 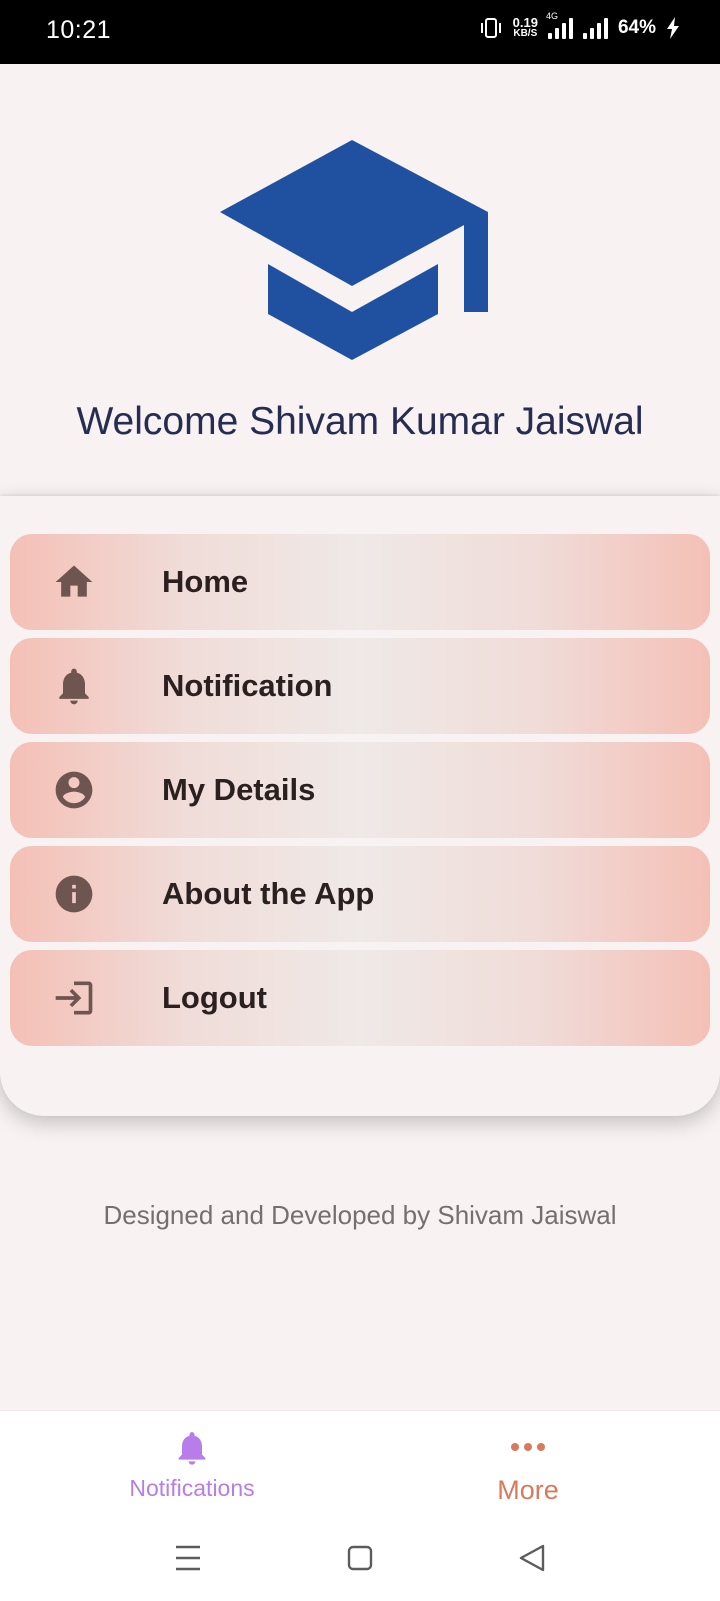 I want to click on status-icons: 0.19 KB/S 4G 64%, so click(x=579, y=25).